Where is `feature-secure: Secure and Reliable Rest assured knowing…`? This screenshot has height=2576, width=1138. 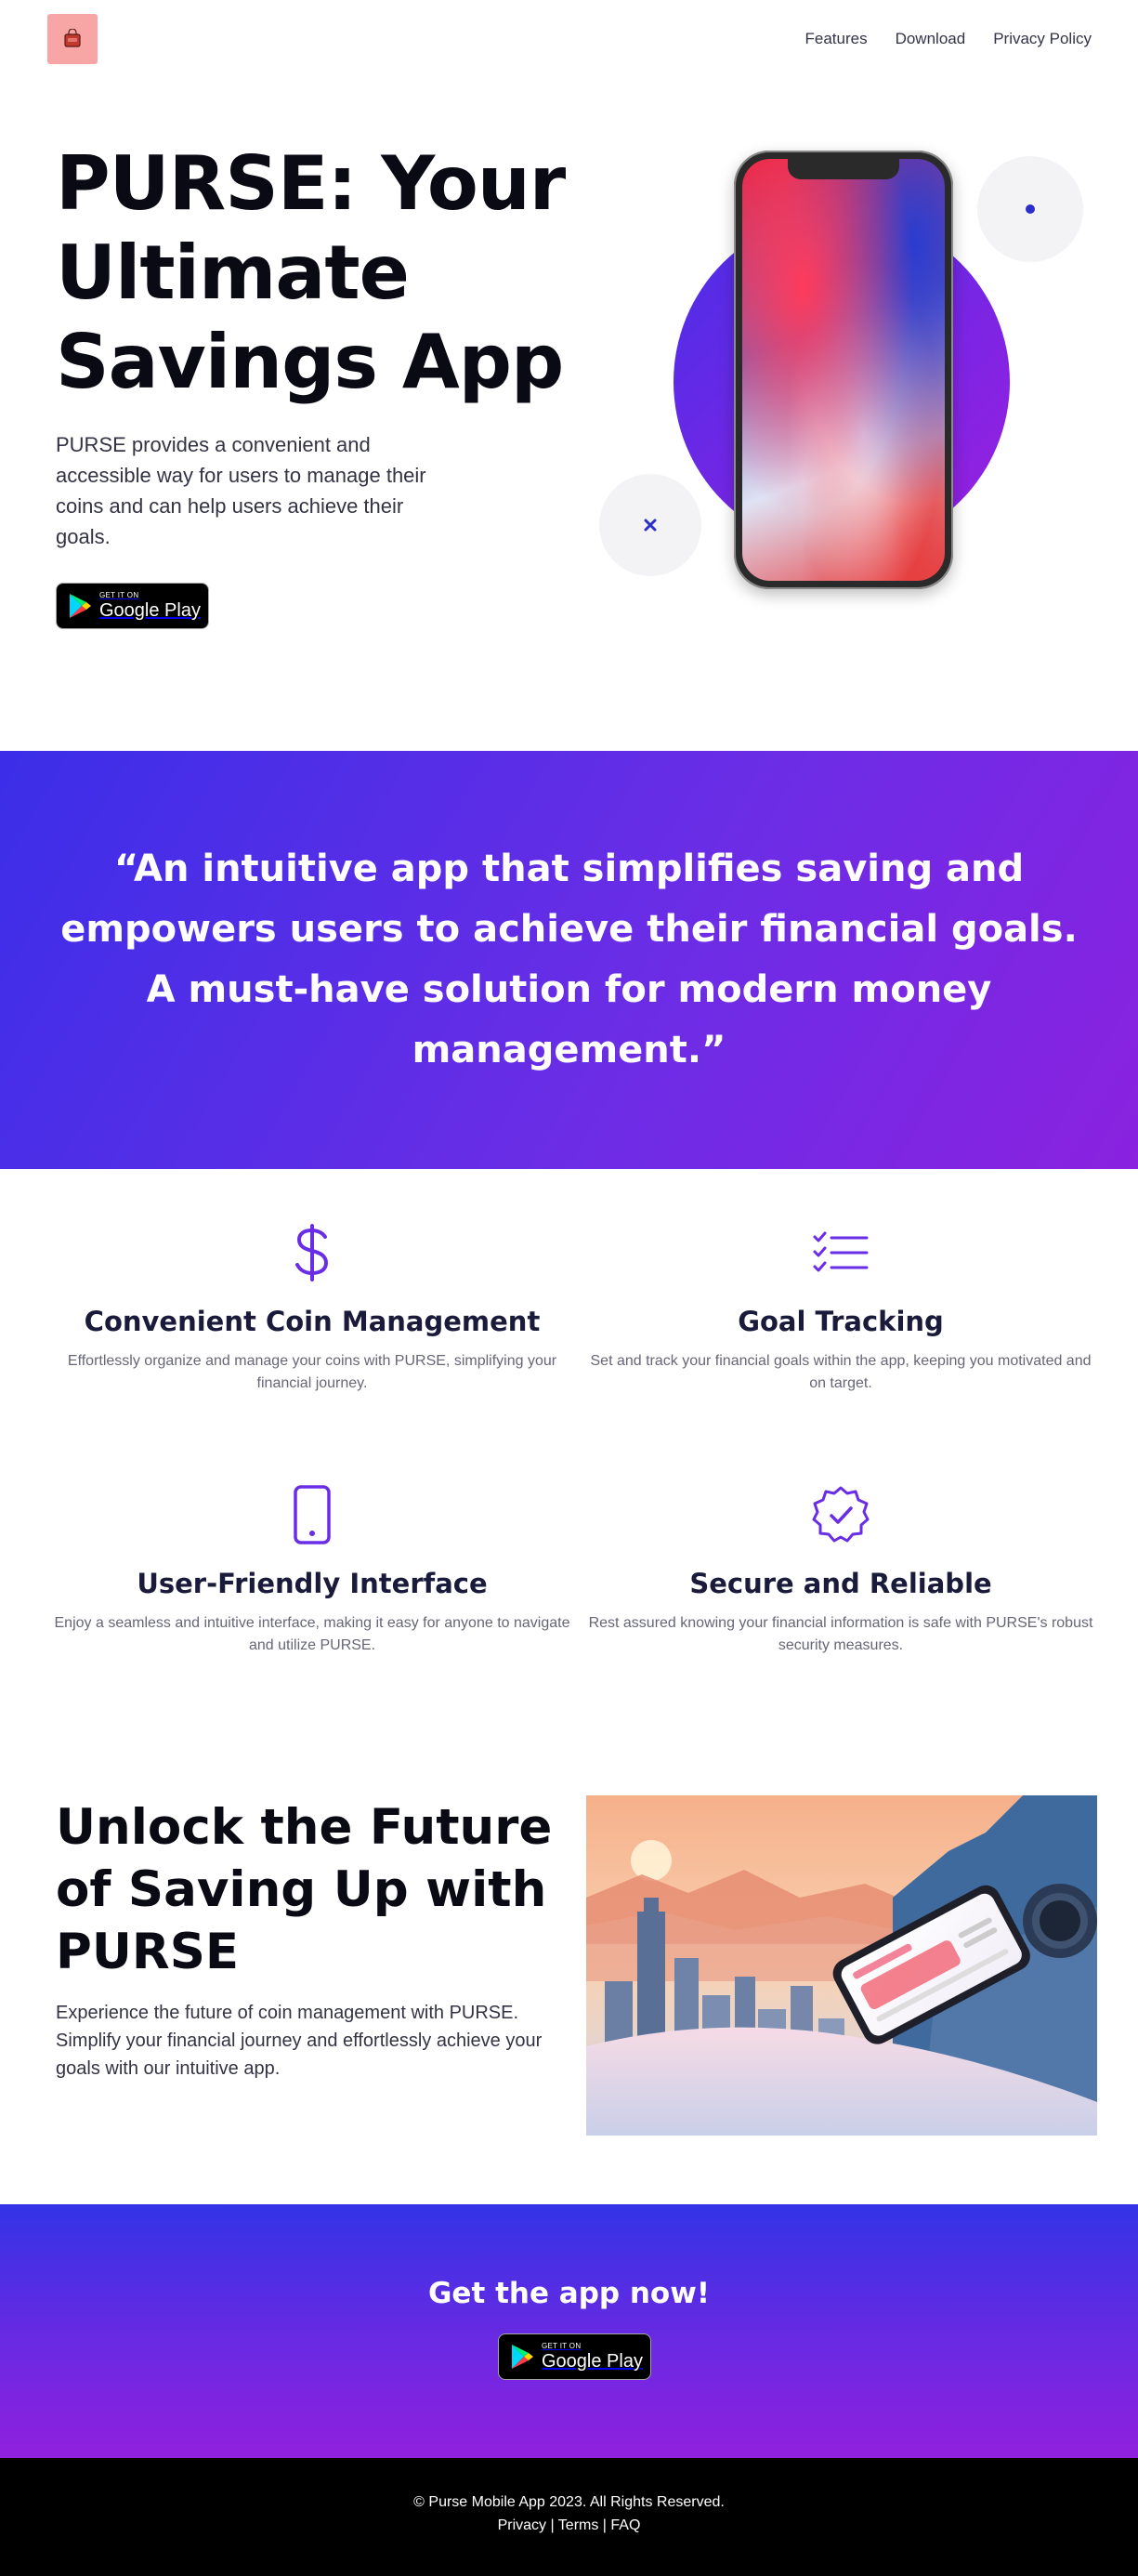 feature-secure: Secure and Reliable Rest assured knowing… is located at coordinates (841, 1569).